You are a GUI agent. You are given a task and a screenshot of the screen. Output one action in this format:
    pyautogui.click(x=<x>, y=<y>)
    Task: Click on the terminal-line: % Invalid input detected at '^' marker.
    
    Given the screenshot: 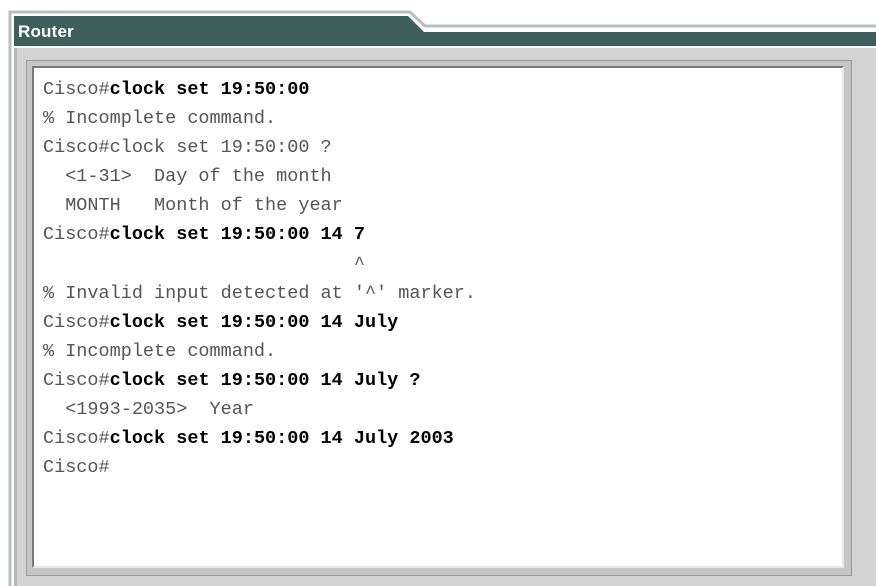 What is the action you would take?
    pyautogui.click(x=442, y=293)
    